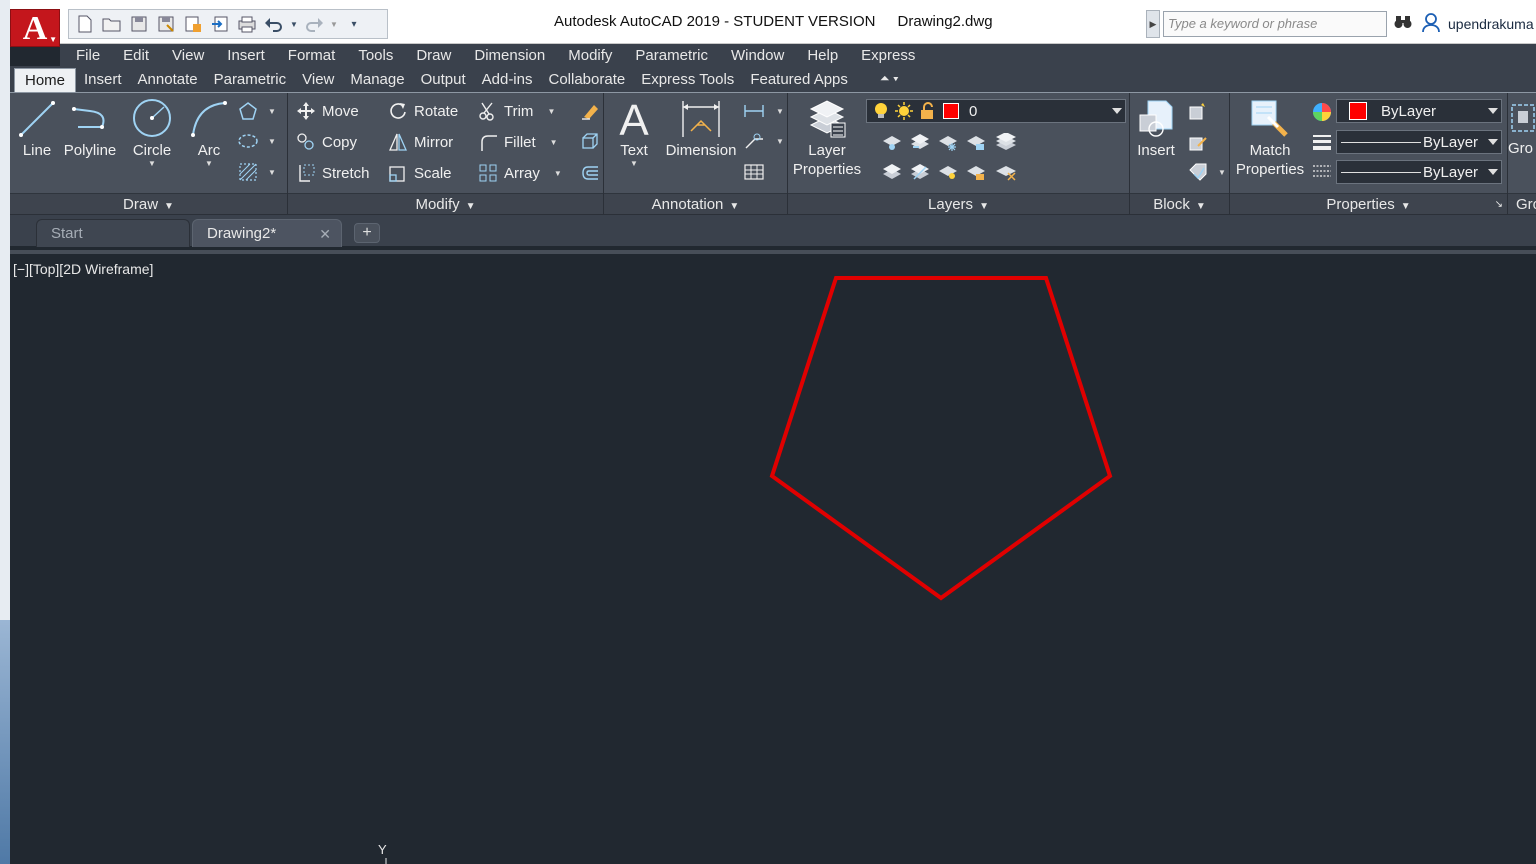 The width and height of the screenshot is (1536, 864). What do you see at coordinates (634, 164) in the screenshot?
I see `text-dropdown-chevron-down-icon: ▼` at bounding box center [634, 164].